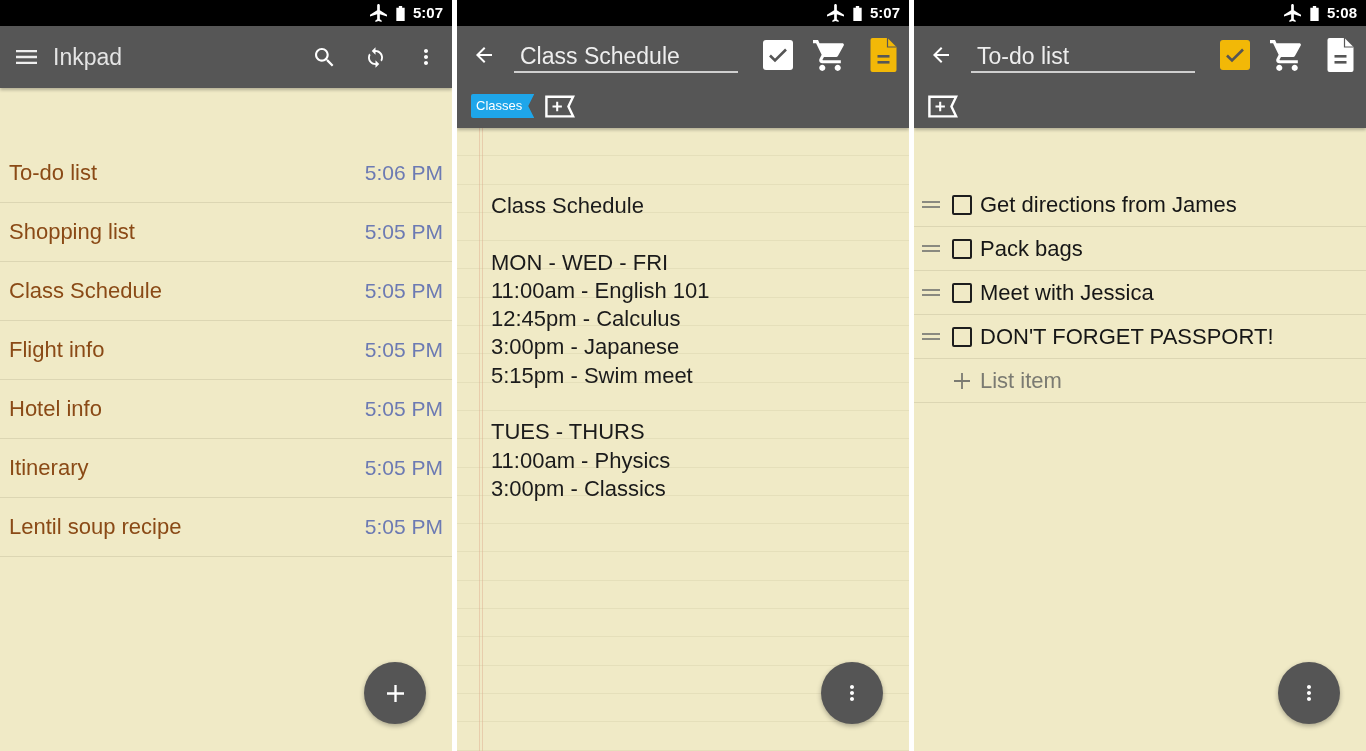 The height and width of the screenshot is (751, 1366). Describe the element at coordinates (57, 350) in the screenshot. I see `note-title: Flight info` at that location.